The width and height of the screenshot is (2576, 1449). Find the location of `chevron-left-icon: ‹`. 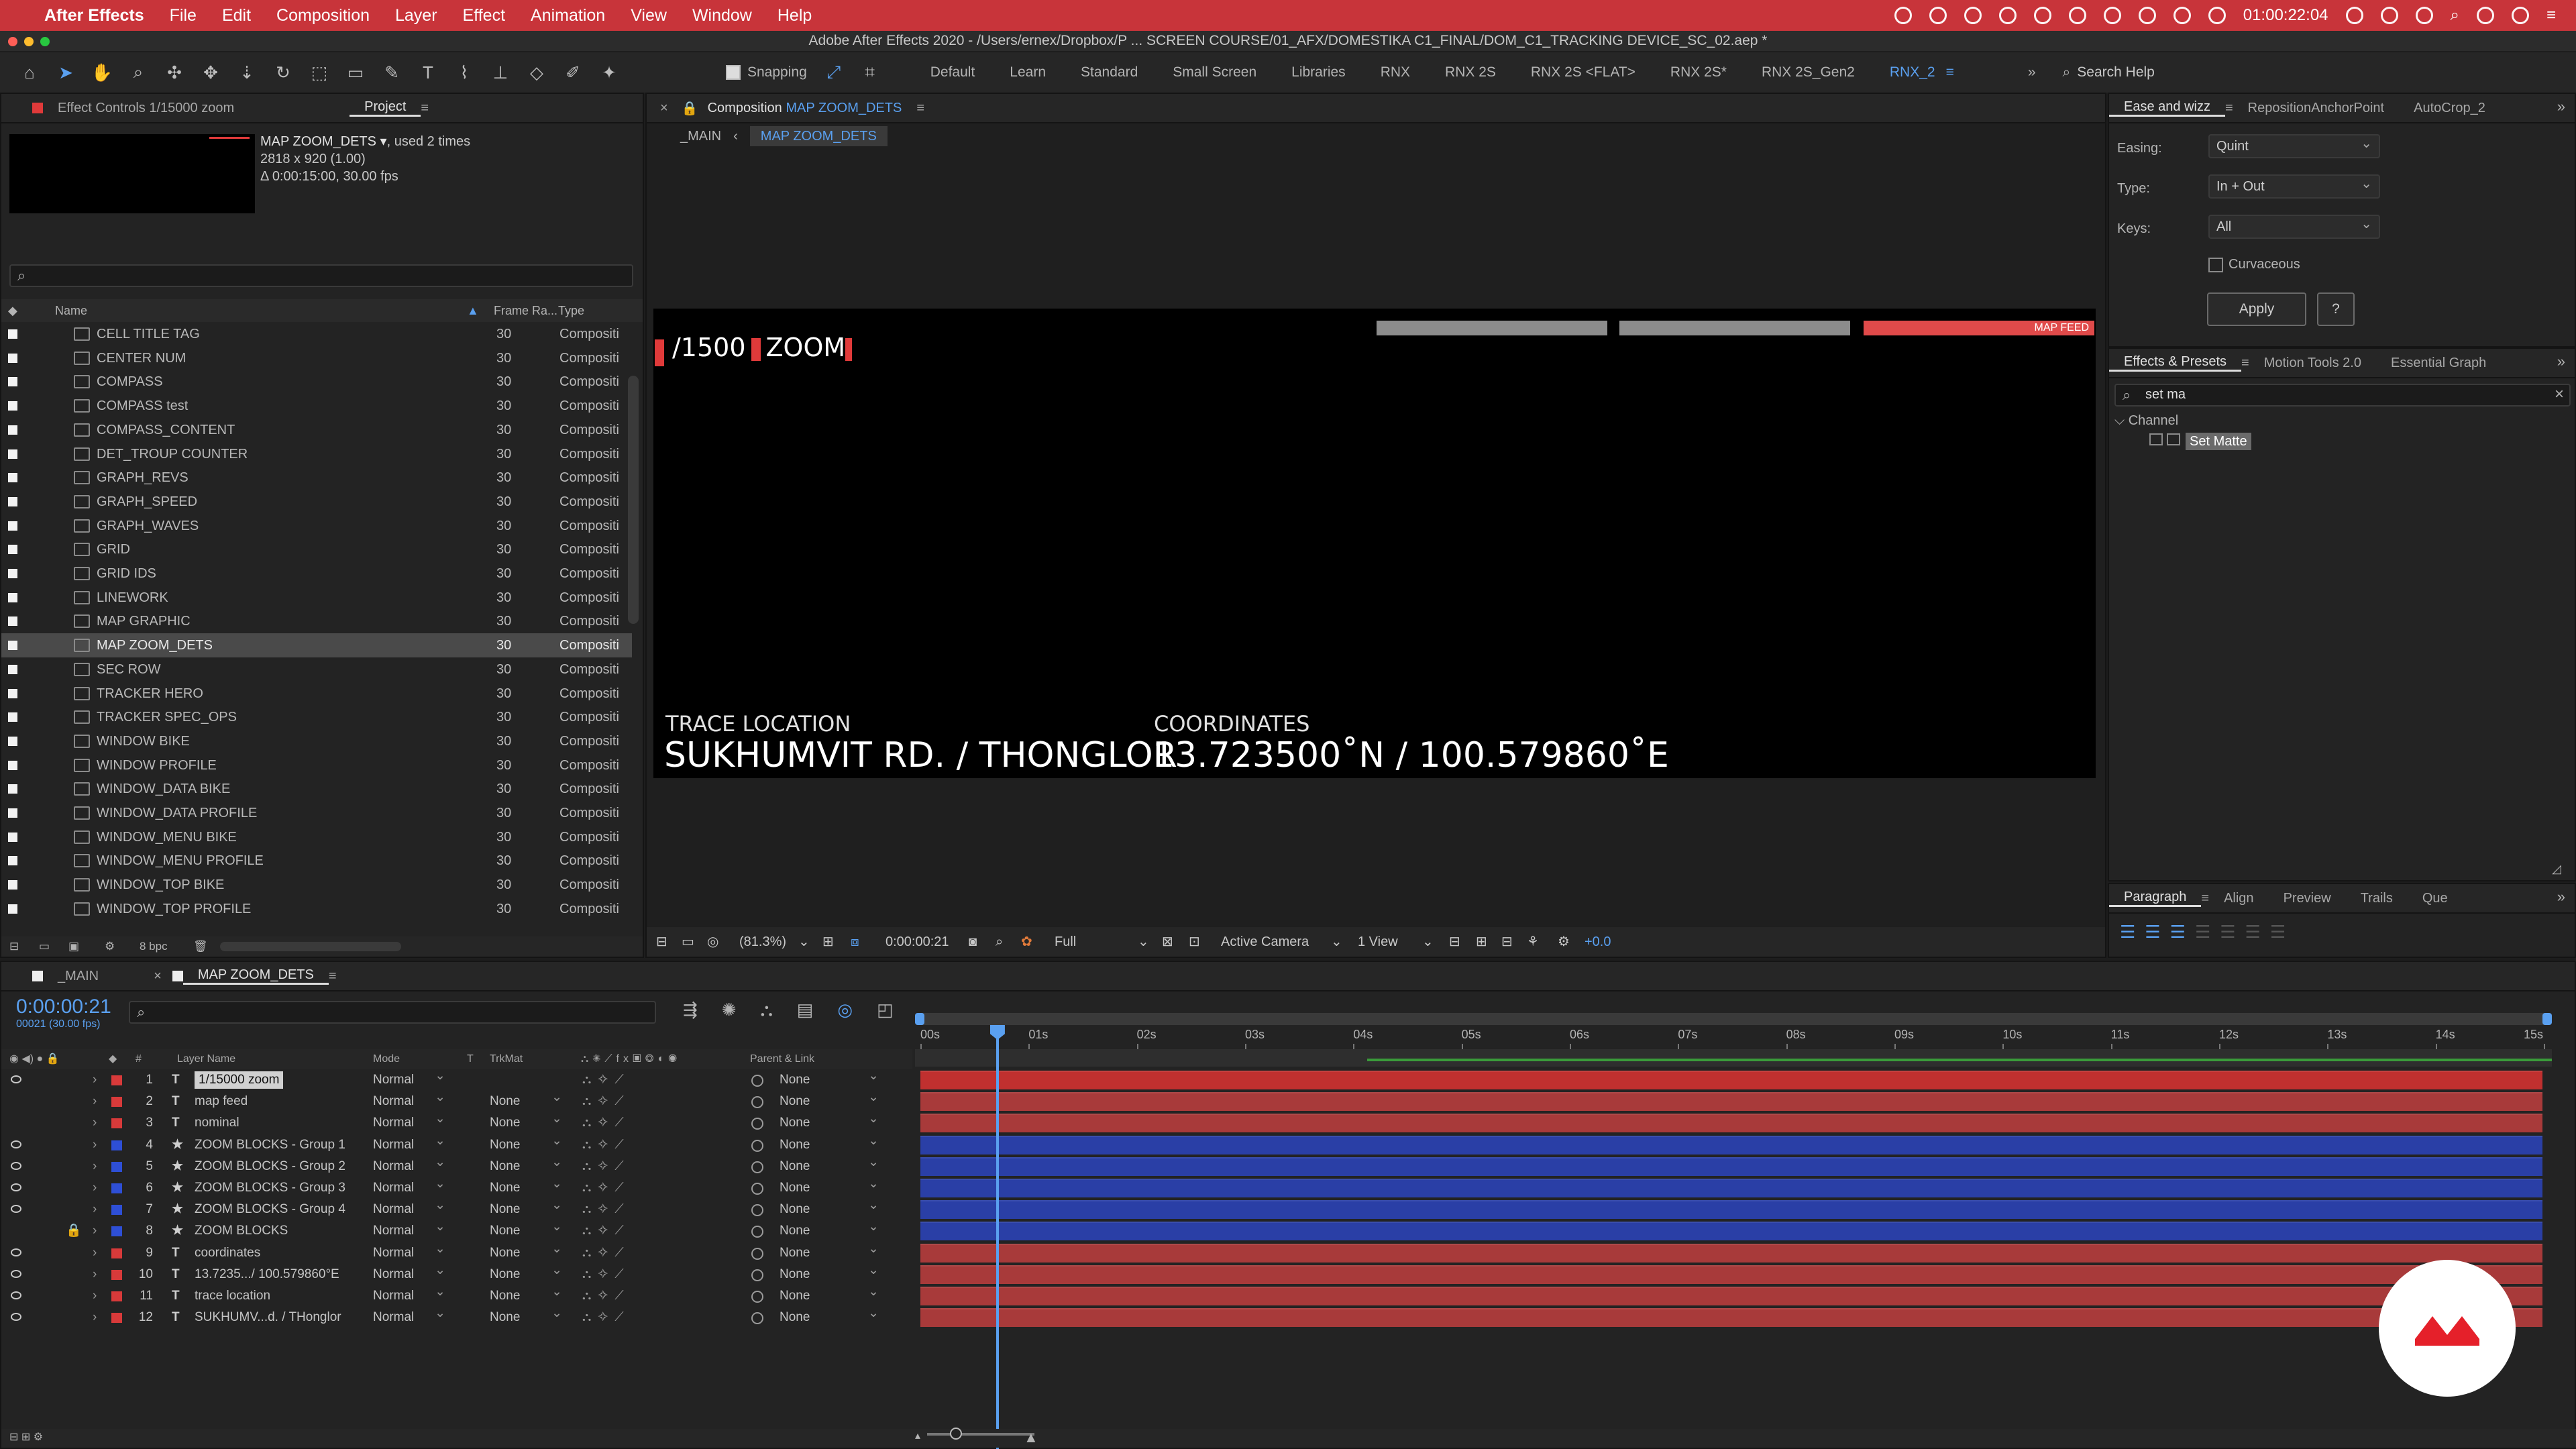

chevron-left-icon: ‹ is located at coordinates (735, 136).